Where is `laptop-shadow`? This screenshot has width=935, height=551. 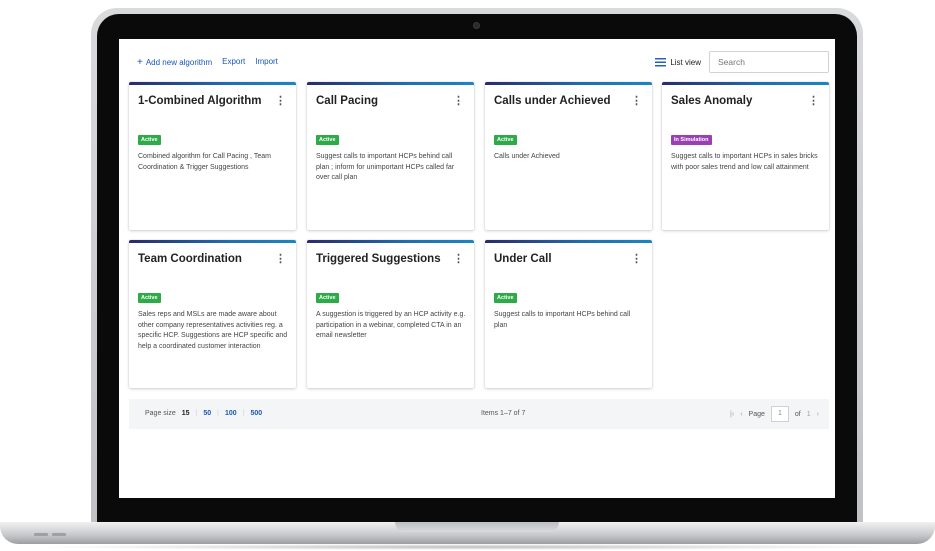
laptop-shadow is located at coordinates (467, 547).